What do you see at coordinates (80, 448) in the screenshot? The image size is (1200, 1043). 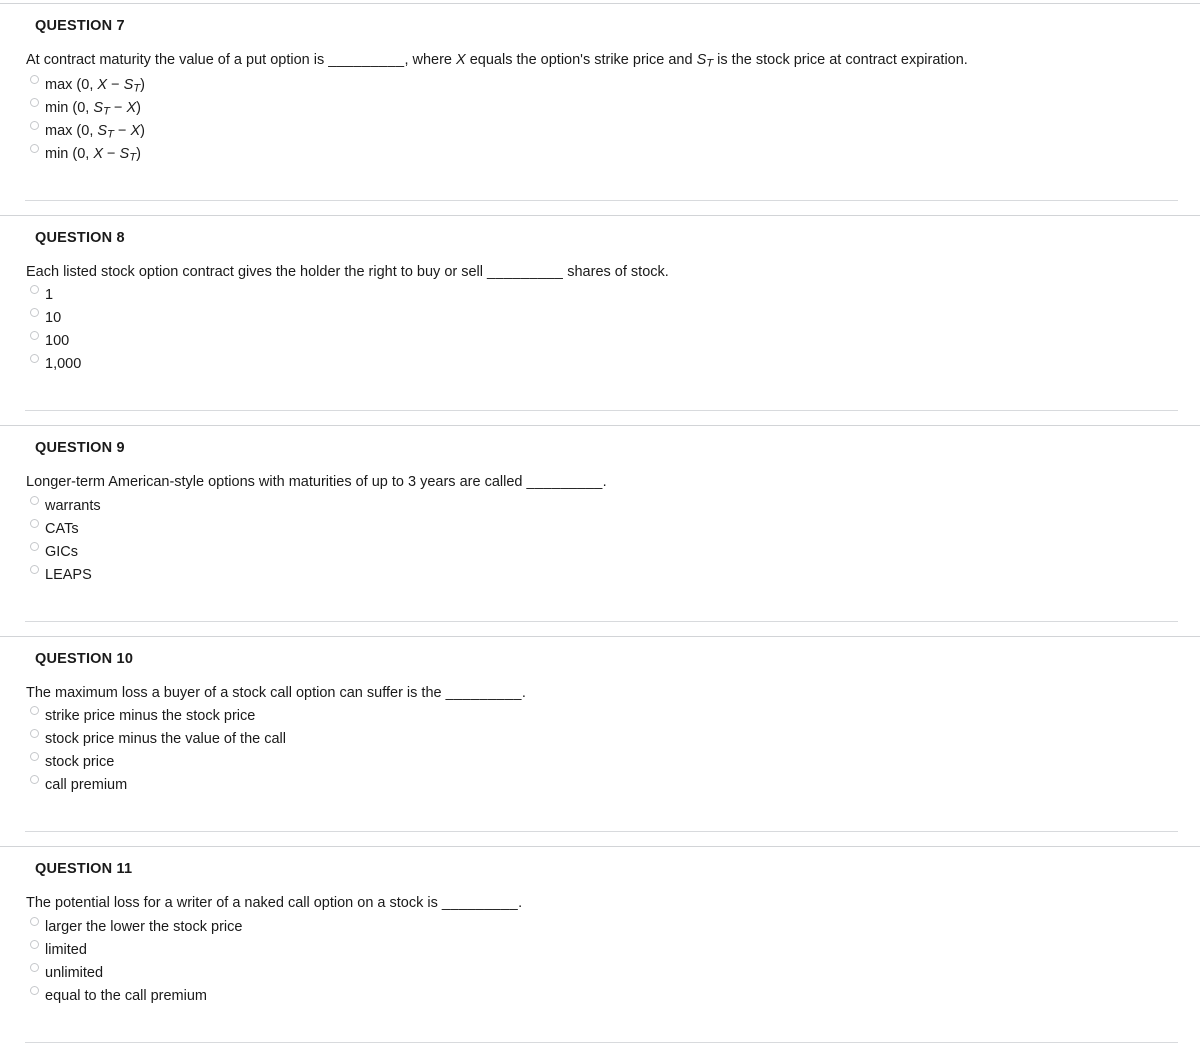 I see `question-header: QUESTION 9` at bounding box center [80, 448].